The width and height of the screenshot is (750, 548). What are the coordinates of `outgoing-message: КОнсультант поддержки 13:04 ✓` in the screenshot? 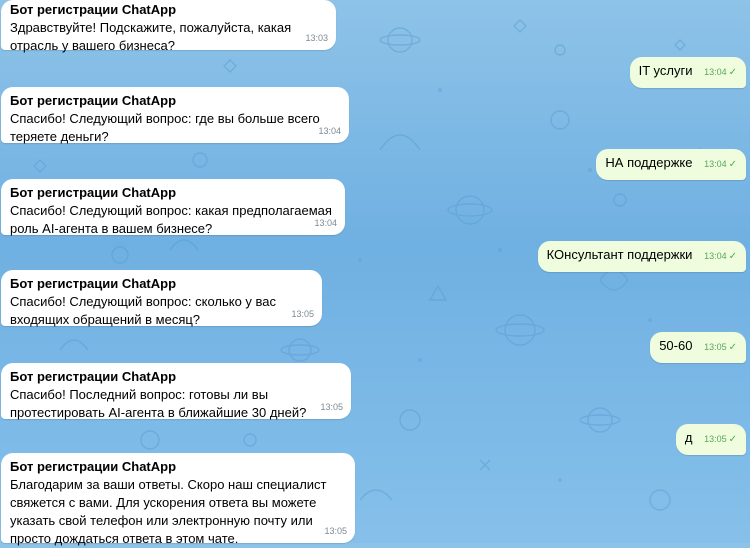 It's located at (641, 256).